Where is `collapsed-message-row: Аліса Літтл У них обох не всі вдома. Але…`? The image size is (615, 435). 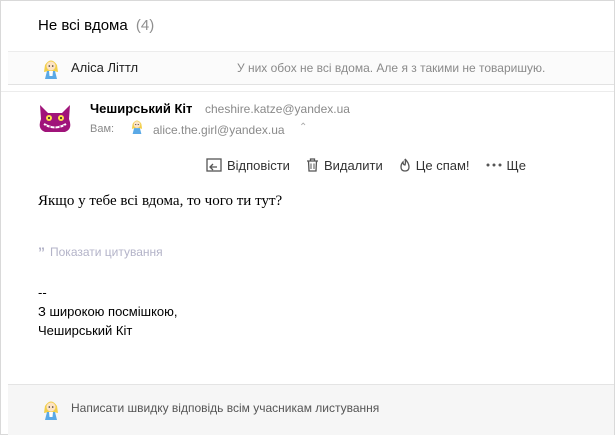
collapsed-message-row: Аліса Літтл У них обох не всі вдома. Але… is located at coordinates (311, 68).